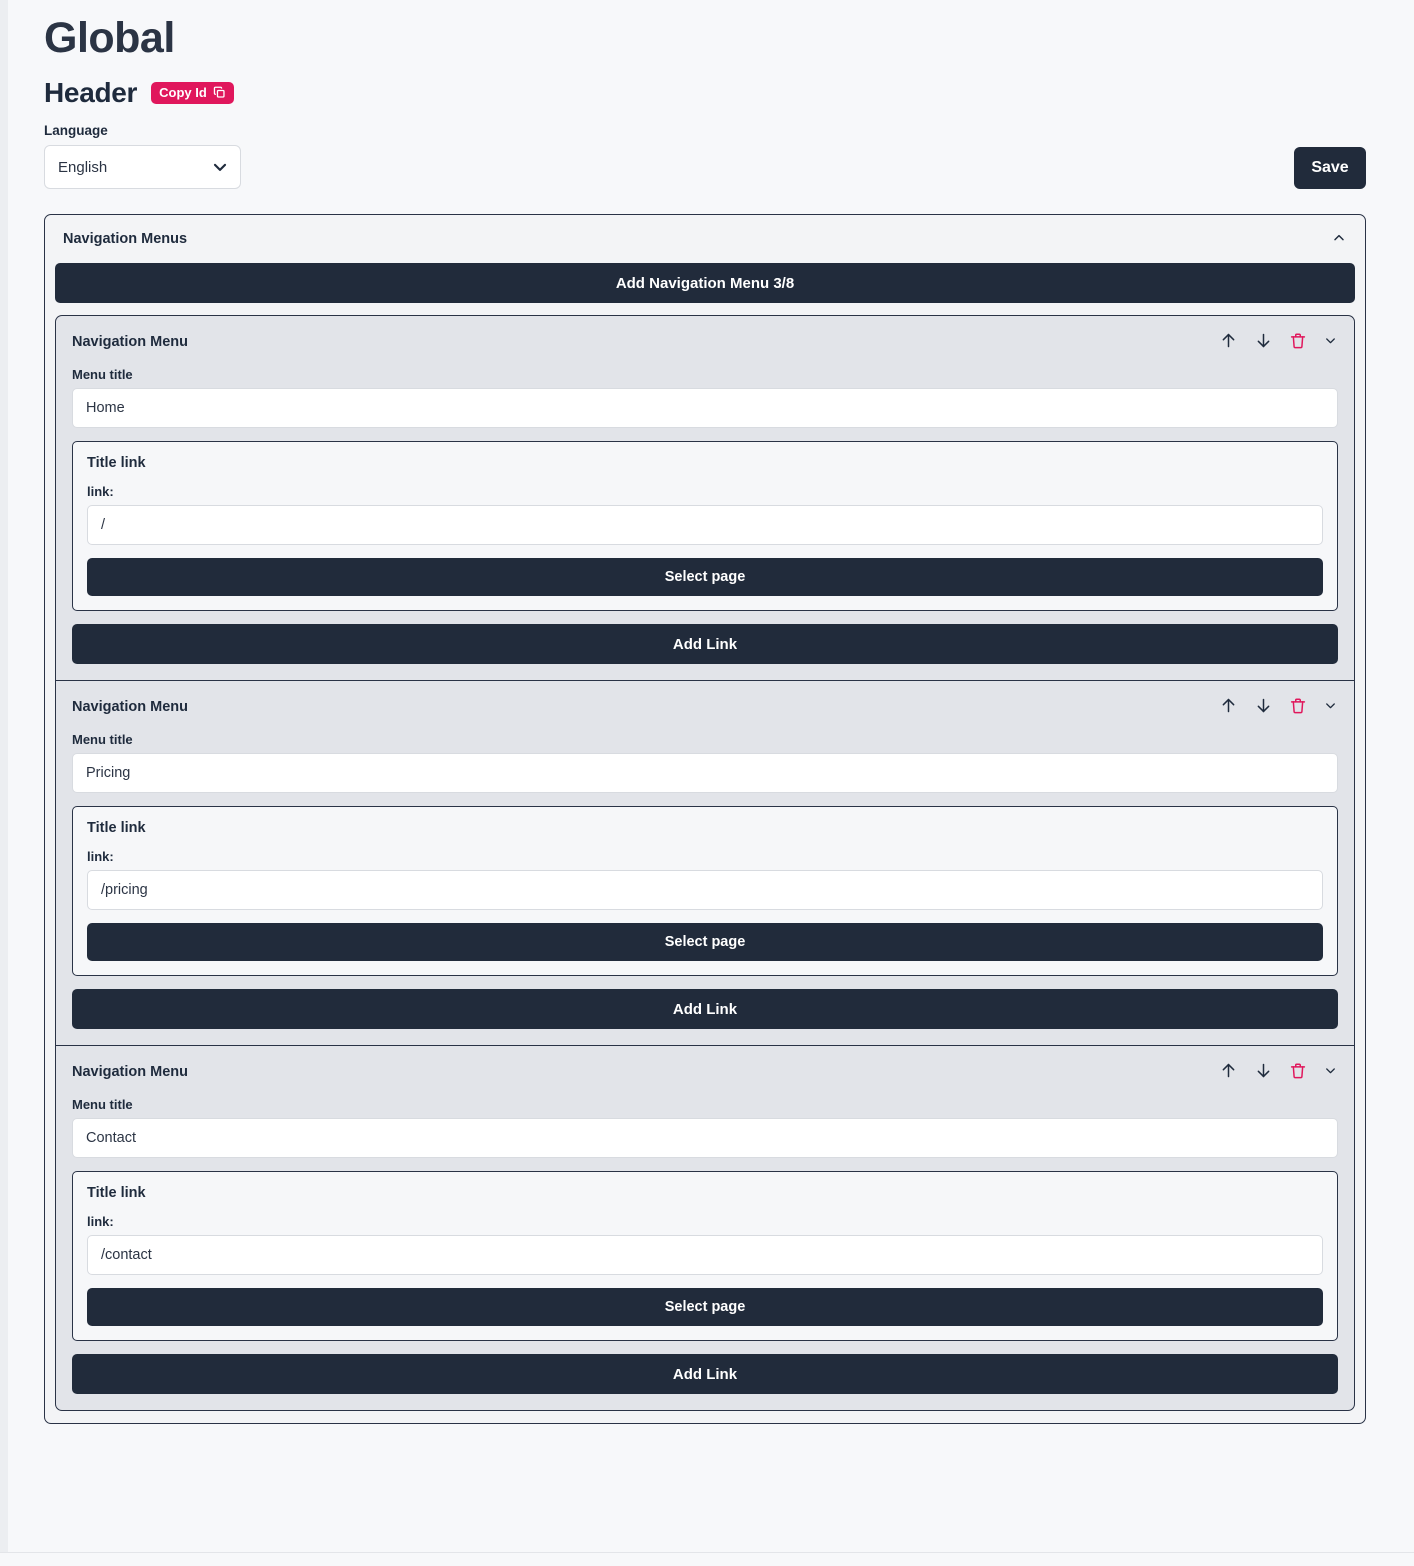 The height and width of the screenshot is (1566, 1414). I want to click on copy-id-button: Copy Id, so click(192, 93).